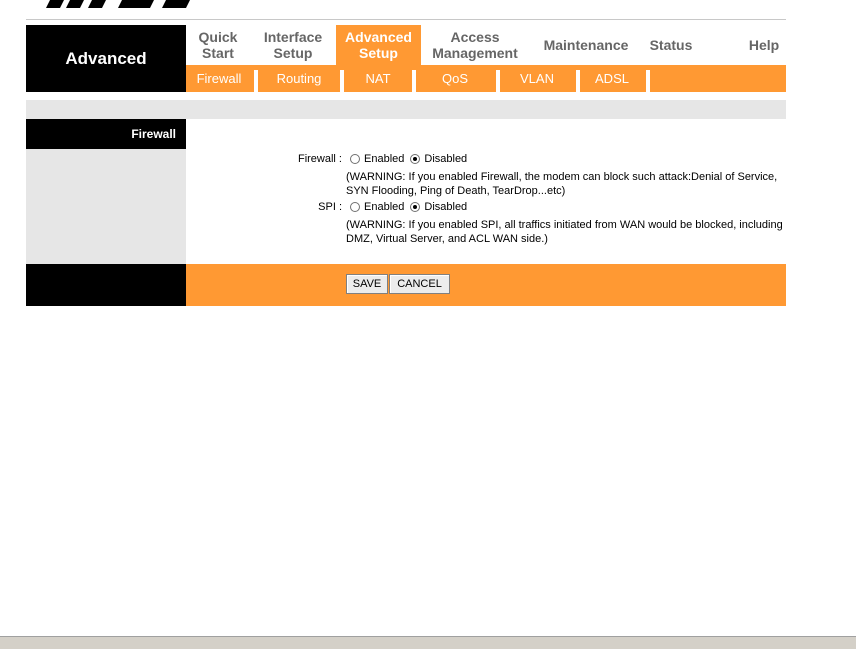 The width and height of the screenshot is (856, 649). I want to click on subnav-nat: NAT, so click(378, 78).